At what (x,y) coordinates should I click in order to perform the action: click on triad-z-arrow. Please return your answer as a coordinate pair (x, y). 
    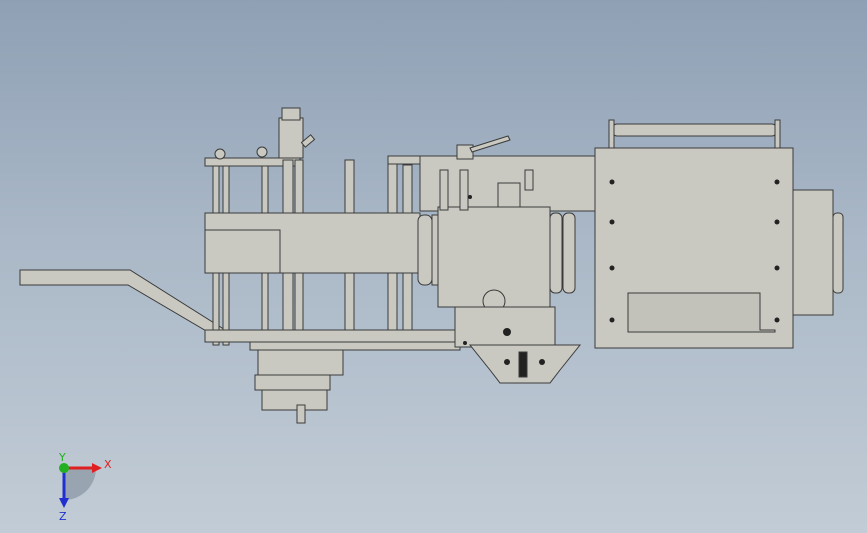
    Looking at the image, I should click on (64, 503).